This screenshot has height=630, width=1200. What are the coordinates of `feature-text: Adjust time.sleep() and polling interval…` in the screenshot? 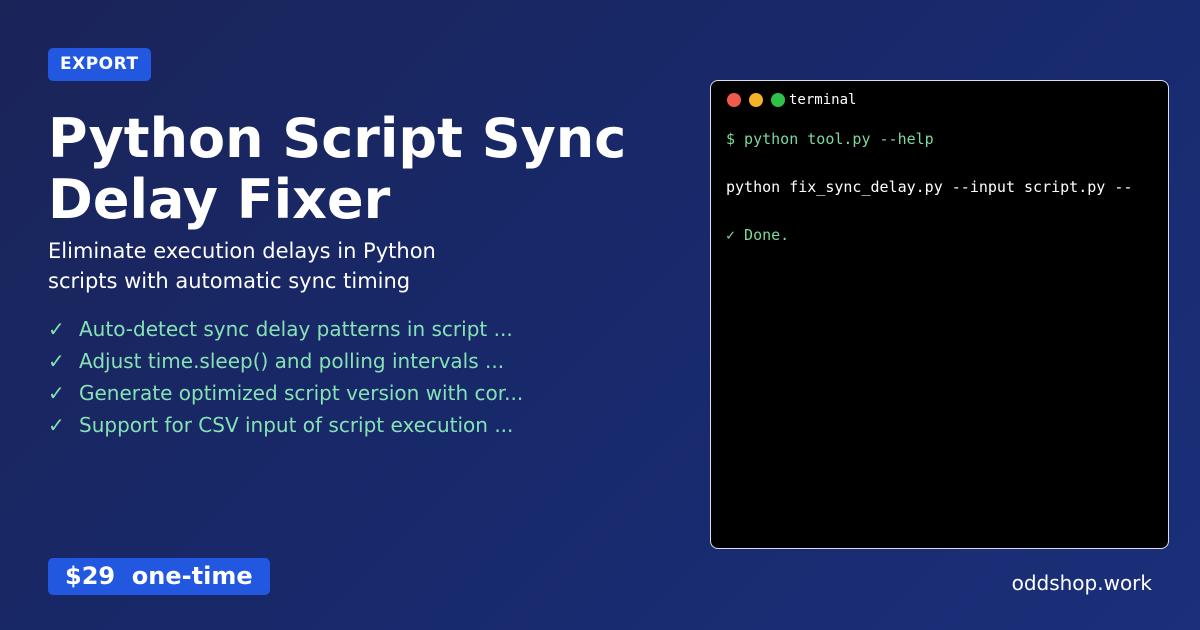 It's located at (292, 361).